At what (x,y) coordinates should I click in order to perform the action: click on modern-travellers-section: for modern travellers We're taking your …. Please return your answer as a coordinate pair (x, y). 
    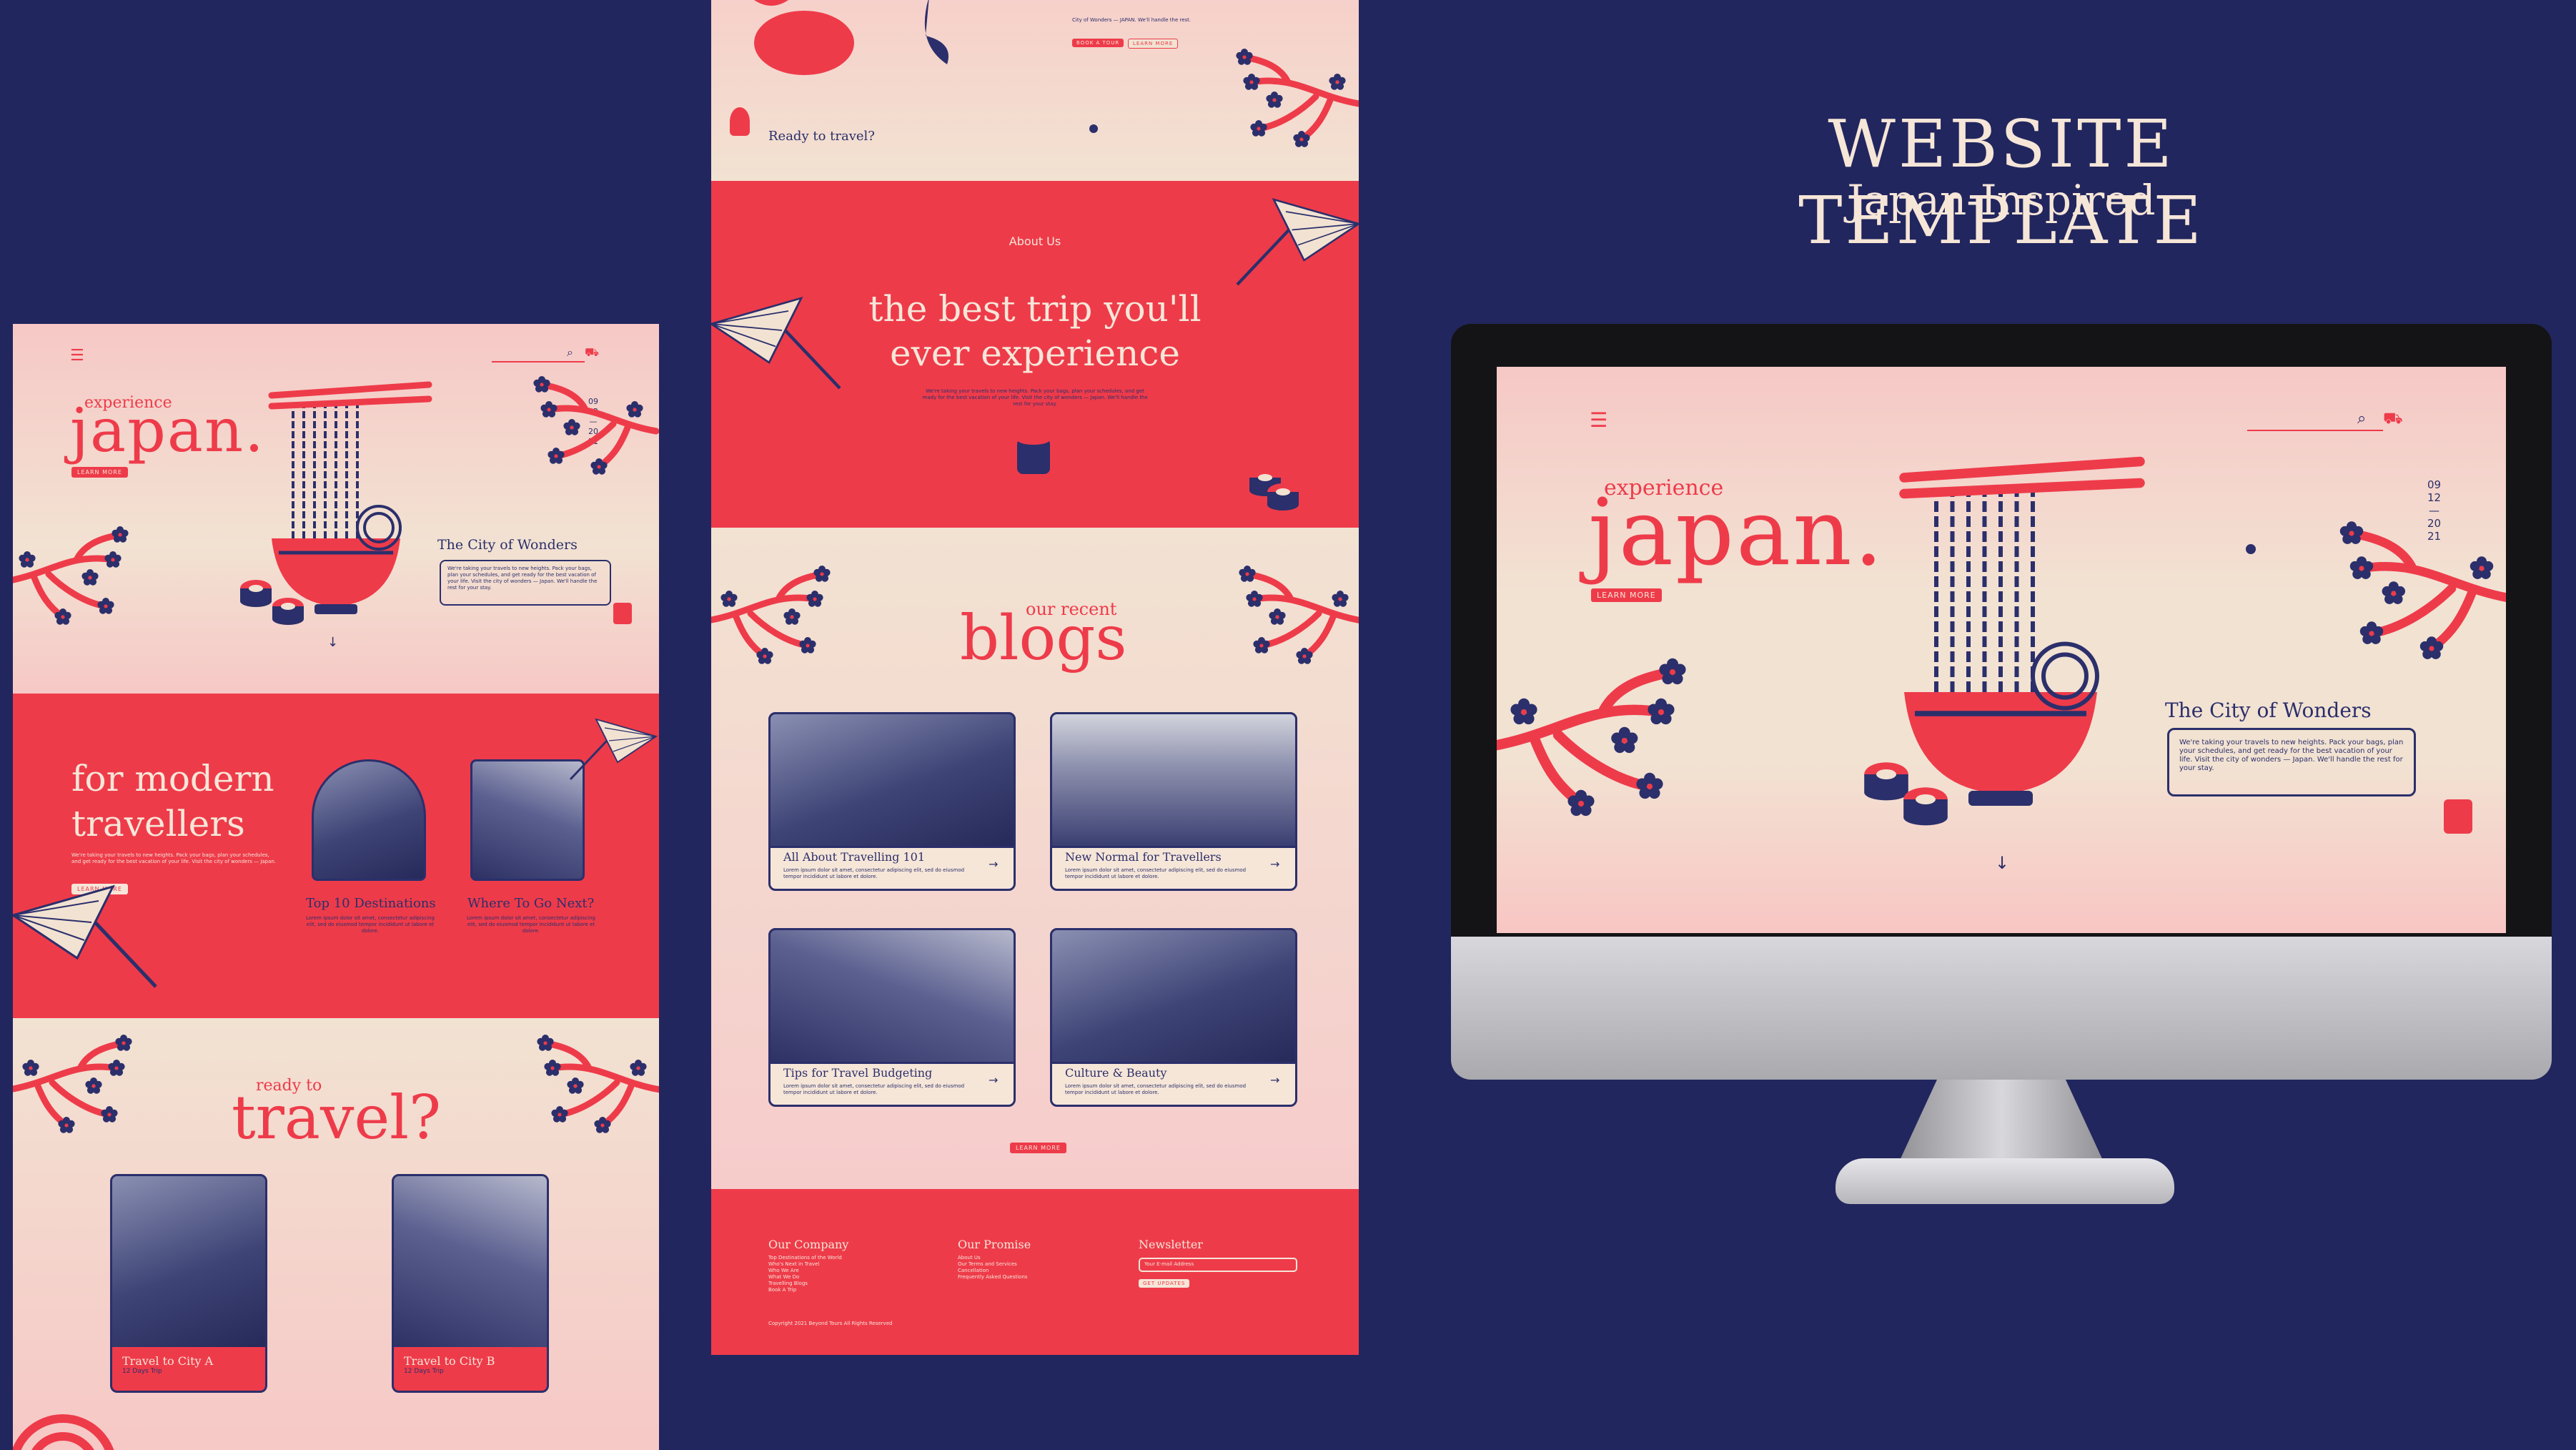
    Looking at the image, I should click on (336, 856).